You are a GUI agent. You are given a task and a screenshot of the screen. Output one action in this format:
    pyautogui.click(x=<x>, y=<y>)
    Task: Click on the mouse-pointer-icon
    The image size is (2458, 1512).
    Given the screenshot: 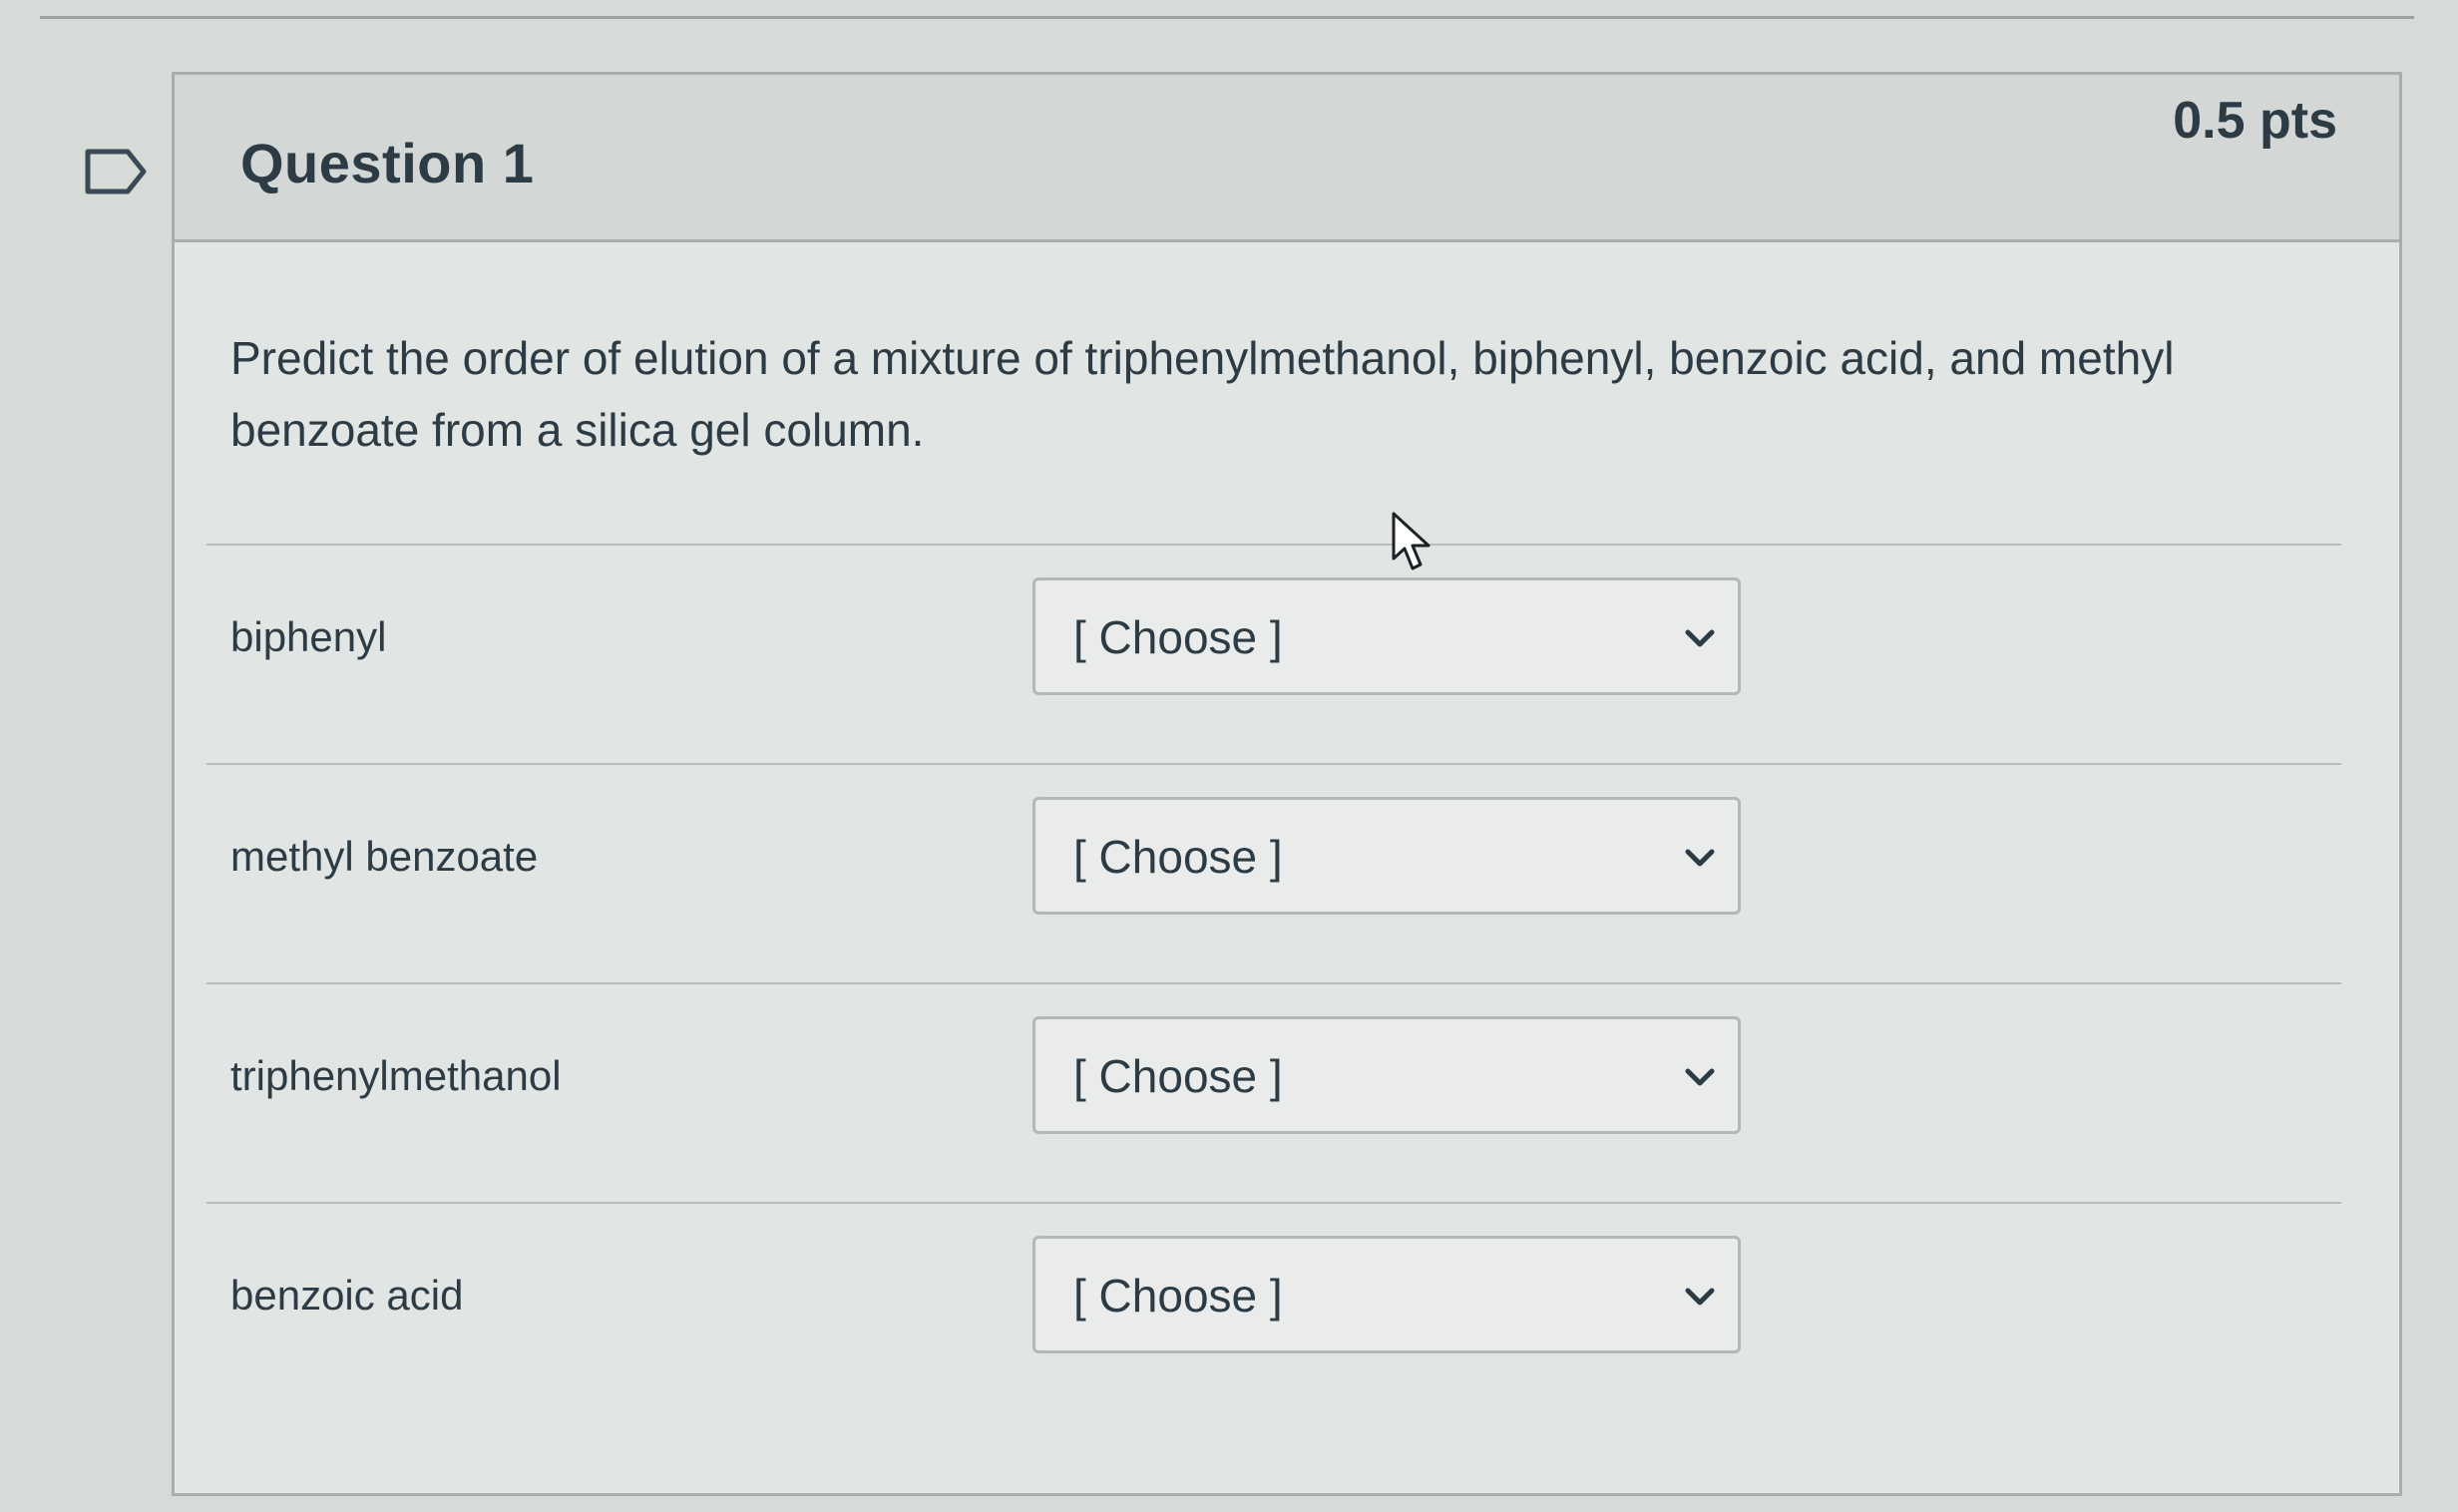 What is the action you would take?
    pyautogui.click(x=1411, y=541)
    